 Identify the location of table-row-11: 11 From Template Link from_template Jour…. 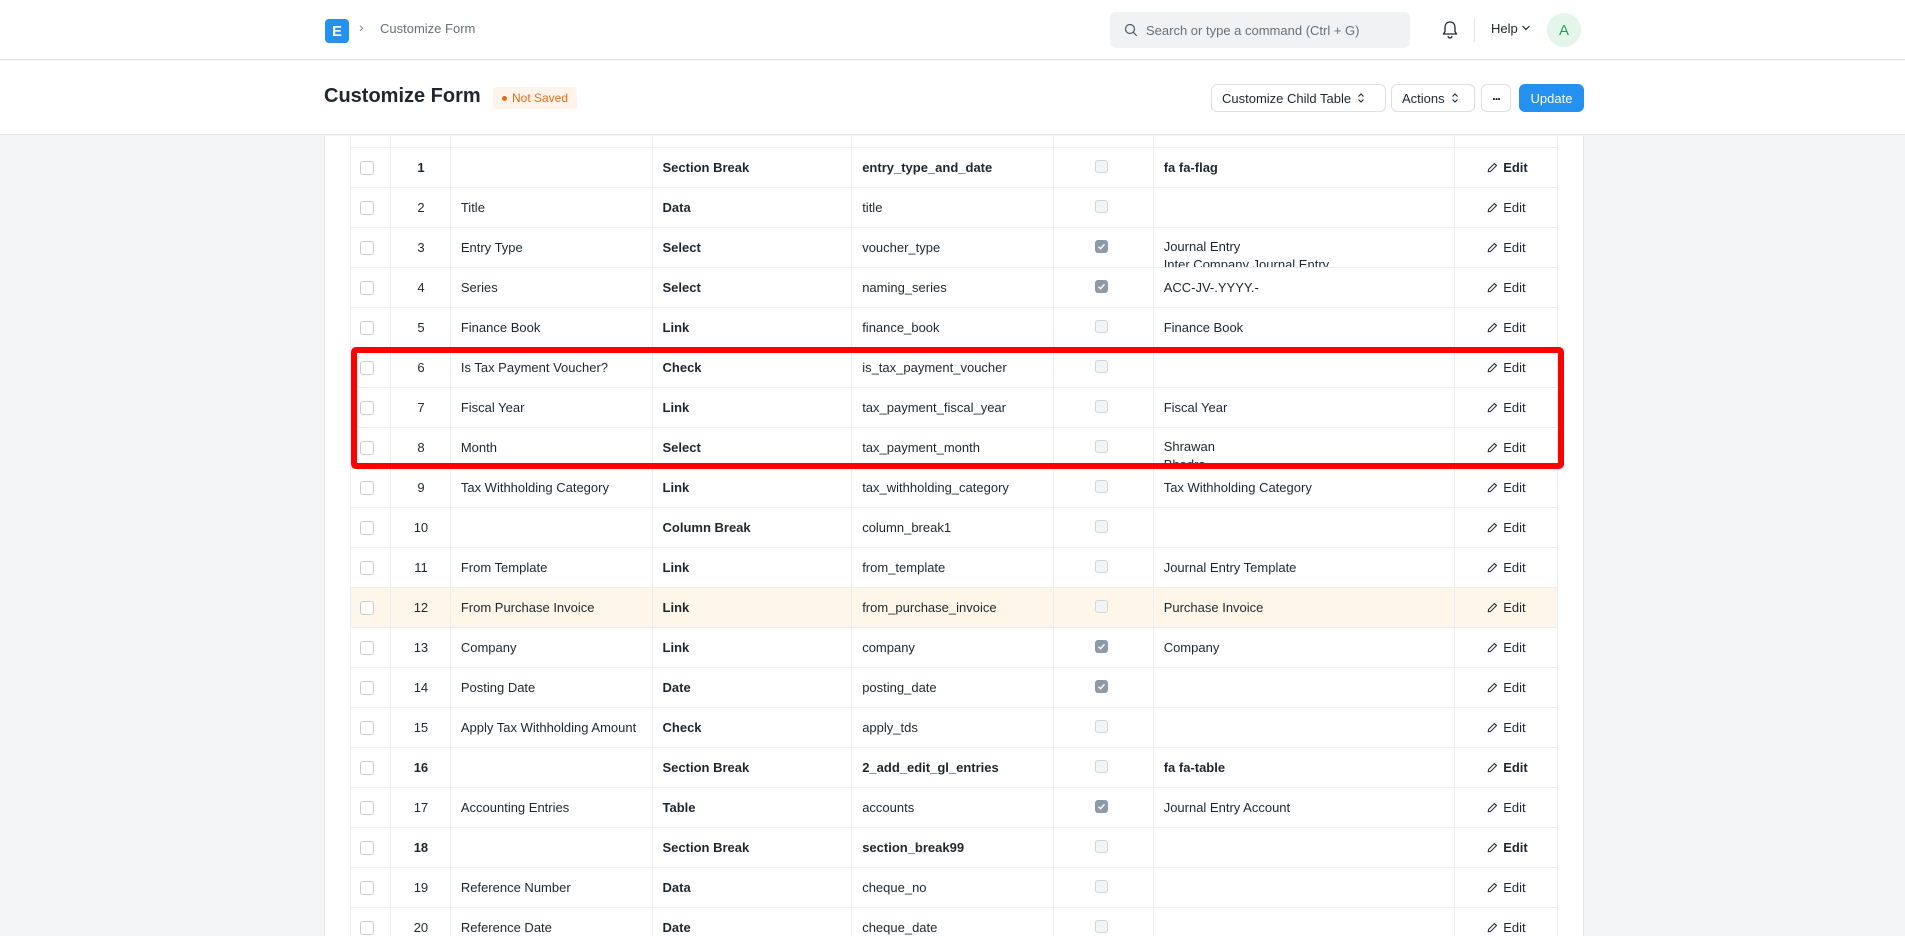
(954, 568).